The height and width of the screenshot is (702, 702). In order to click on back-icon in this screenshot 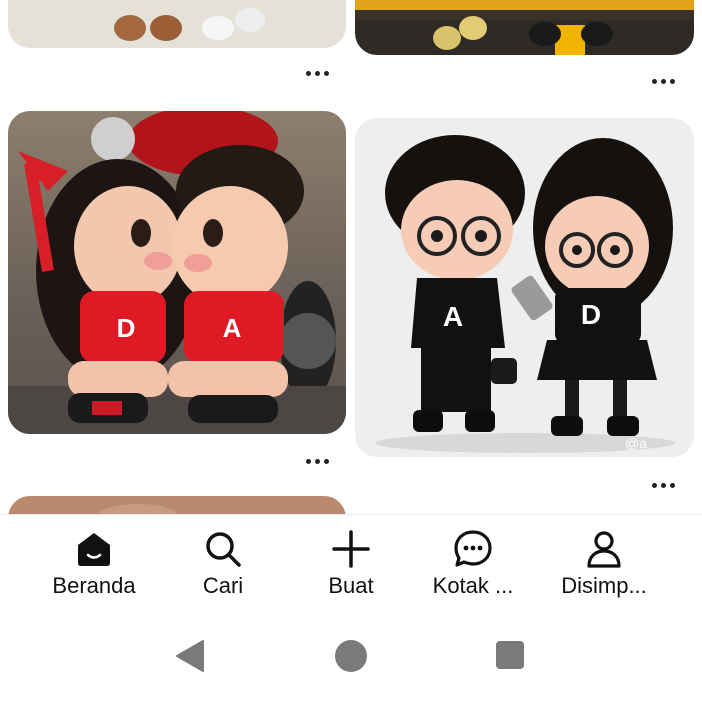, I will do `click(190, 658)`.